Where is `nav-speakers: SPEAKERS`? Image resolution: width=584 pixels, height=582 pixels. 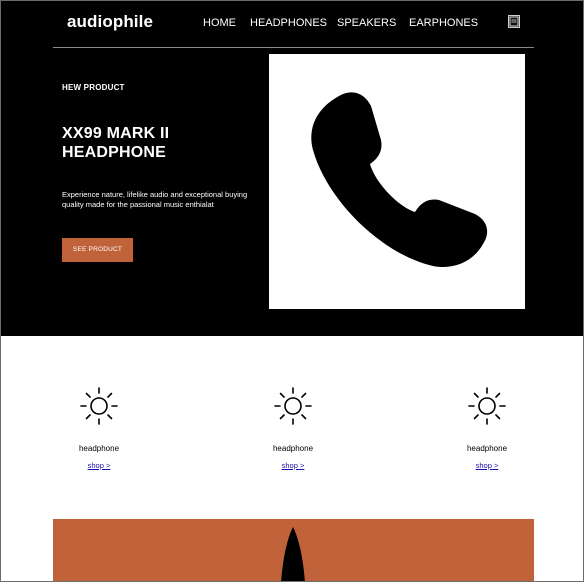
nav-speakers: SPEAKERS is located at coordinates (366, 23).